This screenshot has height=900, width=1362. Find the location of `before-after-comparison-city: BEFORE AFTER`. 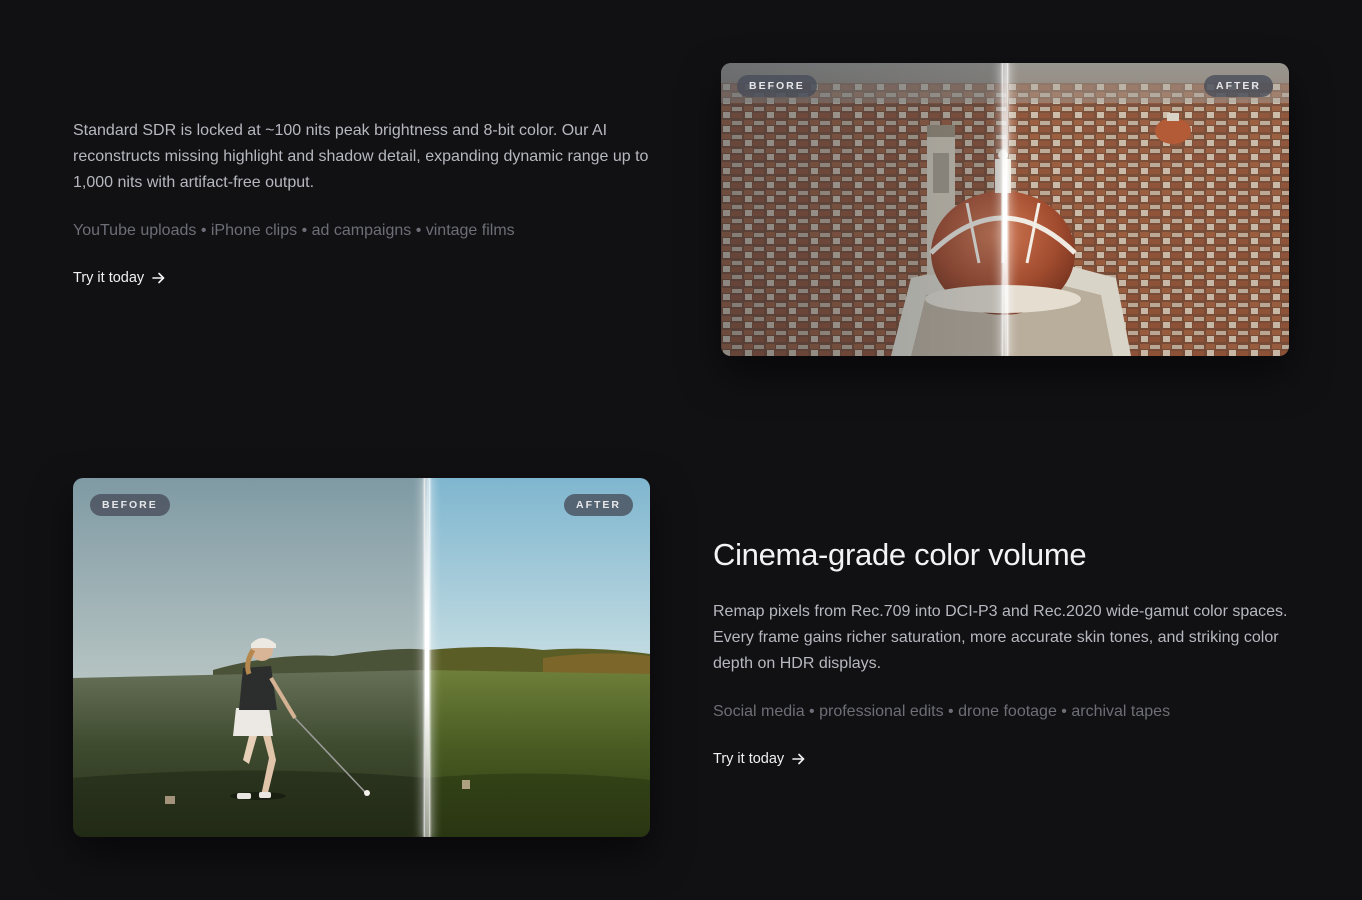

before-after-comparison-city: BEFORE AFTER is located at coordinates (1005, 209).